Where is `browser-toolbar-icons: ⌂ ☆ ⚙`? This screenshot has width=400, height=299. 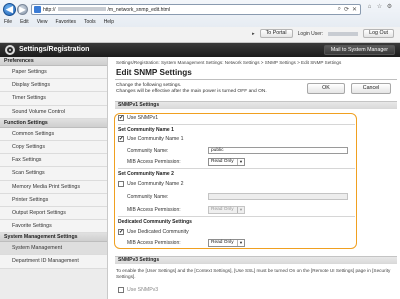 browser-toolbar-icons: ⌂ ☆ ⚙ is located at coordinates (379, 7).